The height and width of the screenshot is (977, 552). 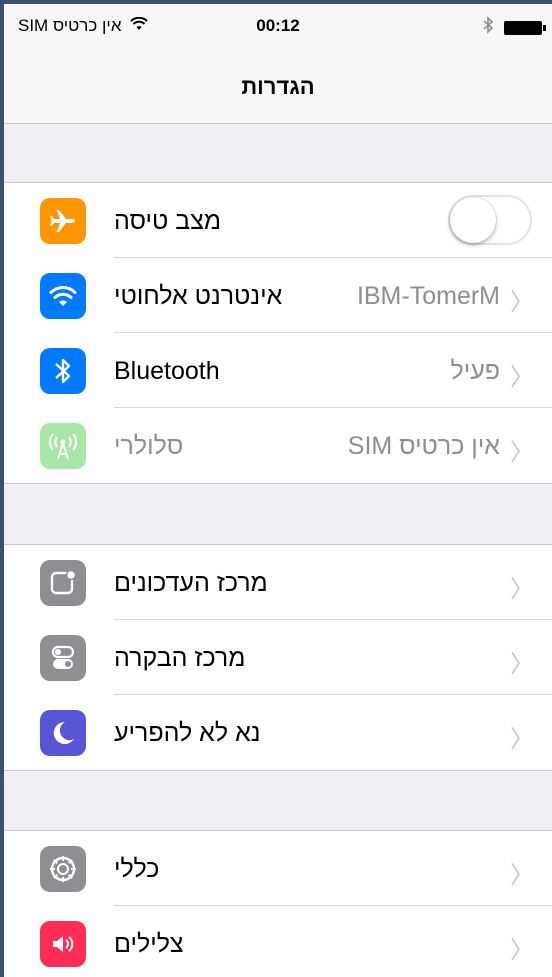 I want to click on control-center-icon, so click(x=63, y=658).